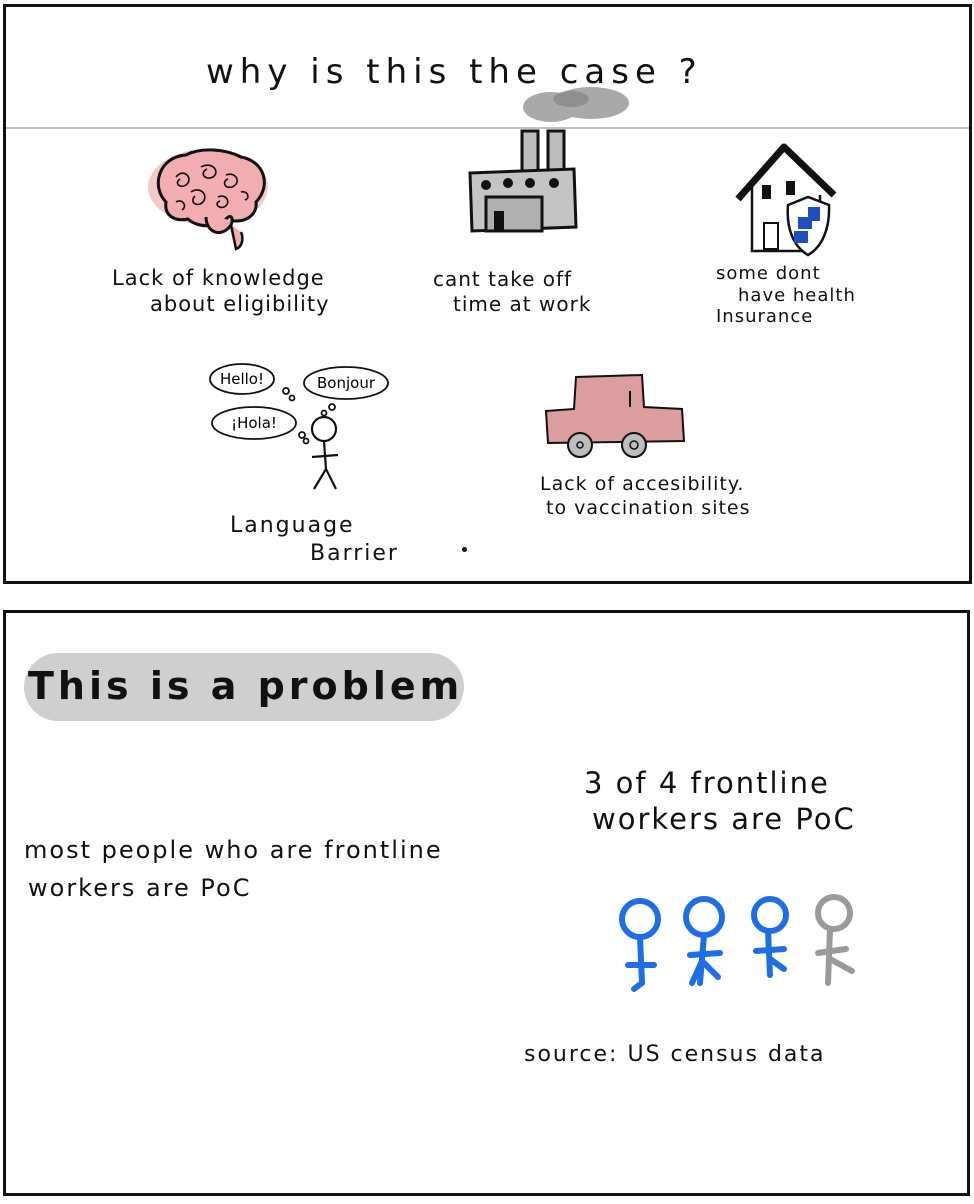 This screenshot has width=974, height=1204. I want to click on house-shield-icon, so click(786, 200).